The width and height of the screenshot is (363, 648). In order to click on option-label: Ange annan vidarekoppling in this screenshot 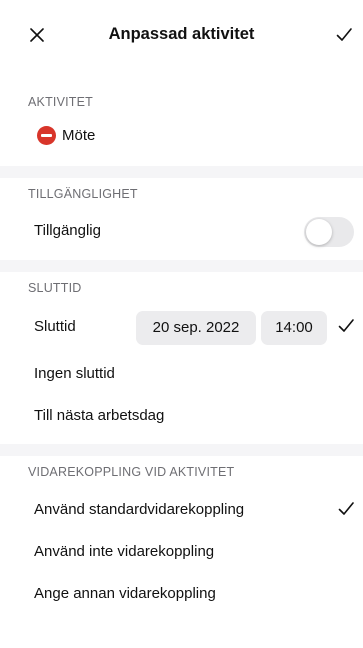, I will do `click(125, 593)`.